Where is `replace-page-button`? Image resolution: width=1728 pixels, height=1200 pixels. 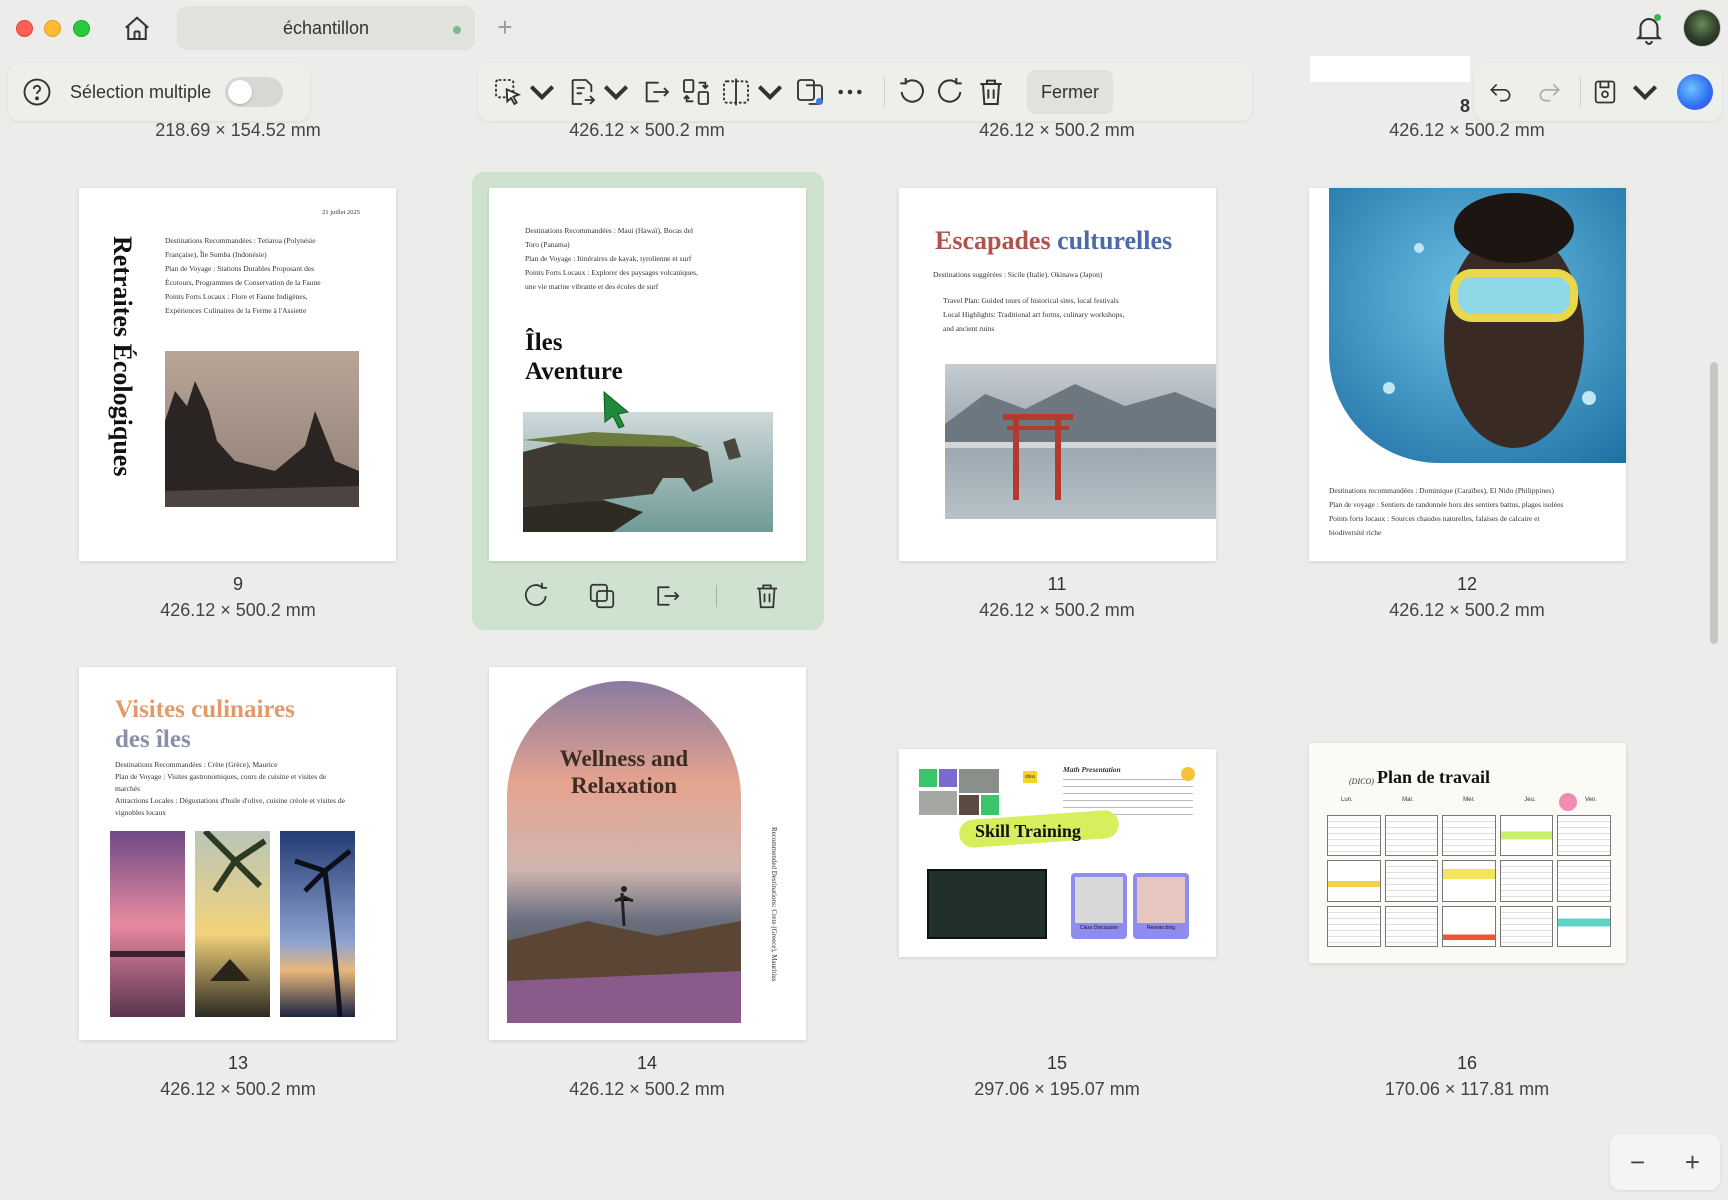
replace-page-button is located at coordinates (696, 92).